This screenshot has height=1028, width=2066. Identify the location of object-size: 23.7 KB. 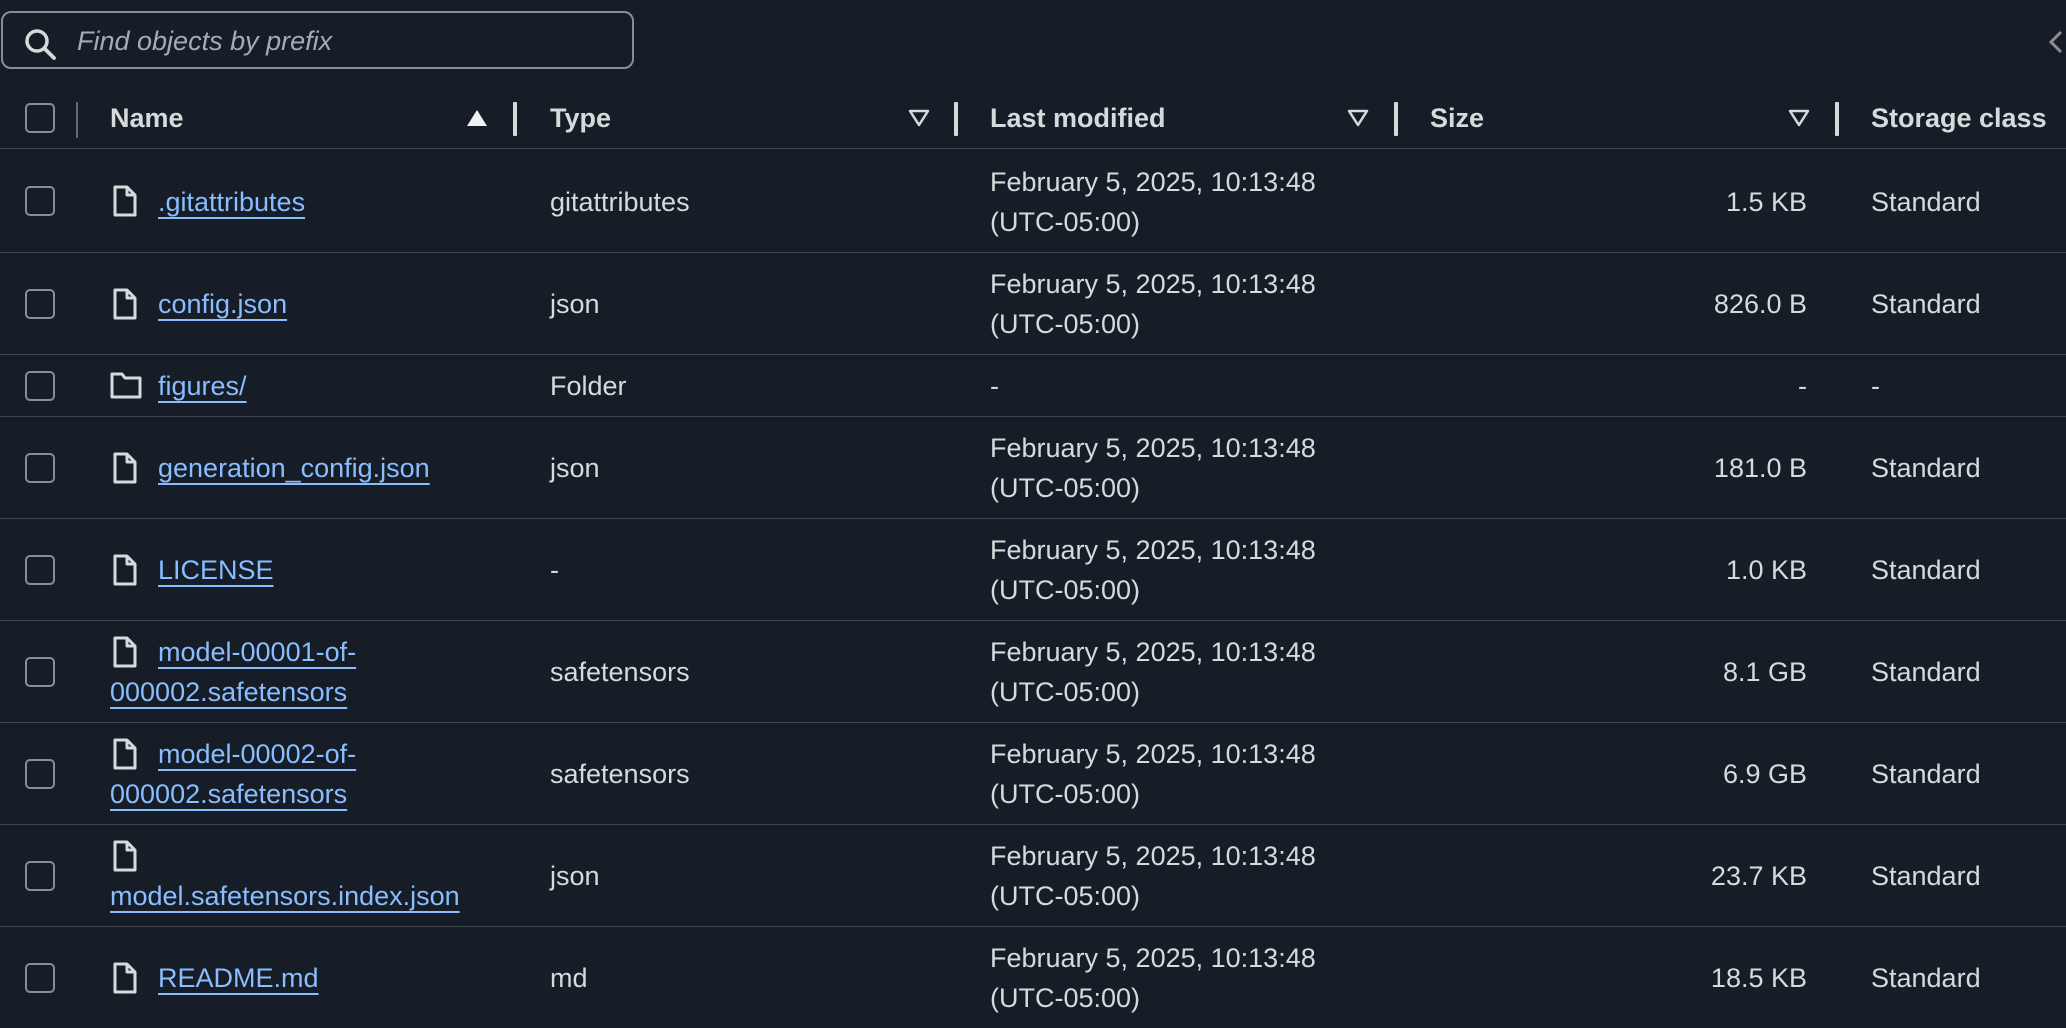
(1758, 876).